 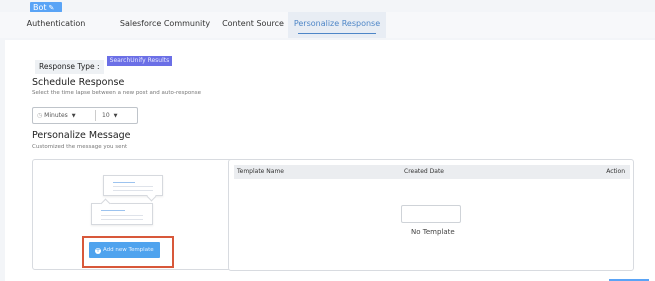 I want to click on schedule-title: Schedule Response, so click(x=78, y=82).